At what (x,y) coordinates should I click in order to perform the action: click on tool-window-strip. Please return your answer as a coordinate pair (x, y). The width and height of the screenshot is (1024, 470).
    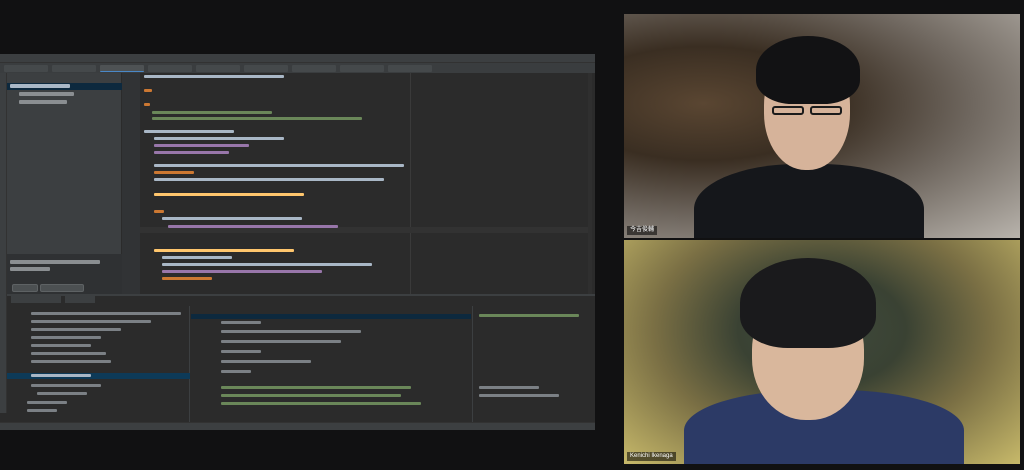
    Looking at the image, I should click on (3, 243).